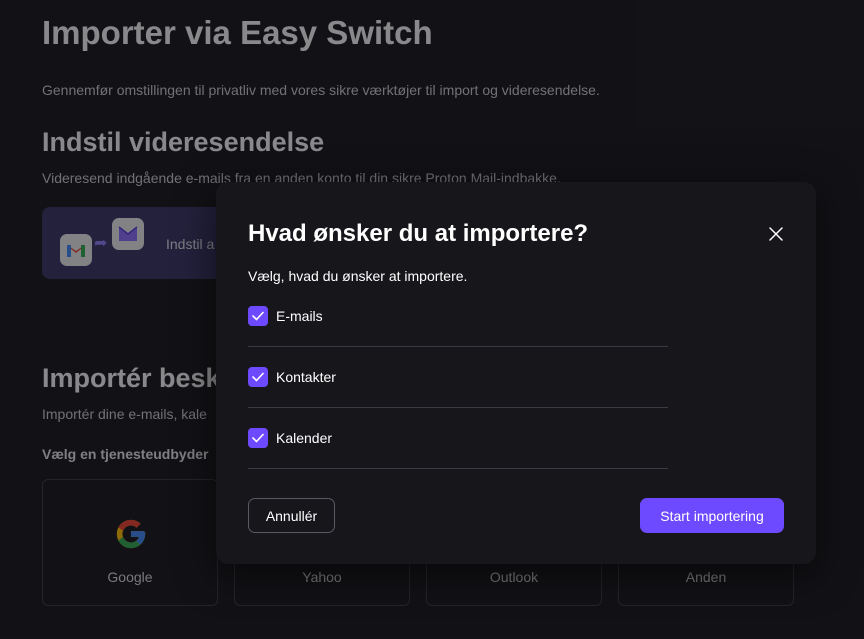 This screenshot has height=639, width=864. I want to click on start-import-button: Start importering, so click(712, 515).